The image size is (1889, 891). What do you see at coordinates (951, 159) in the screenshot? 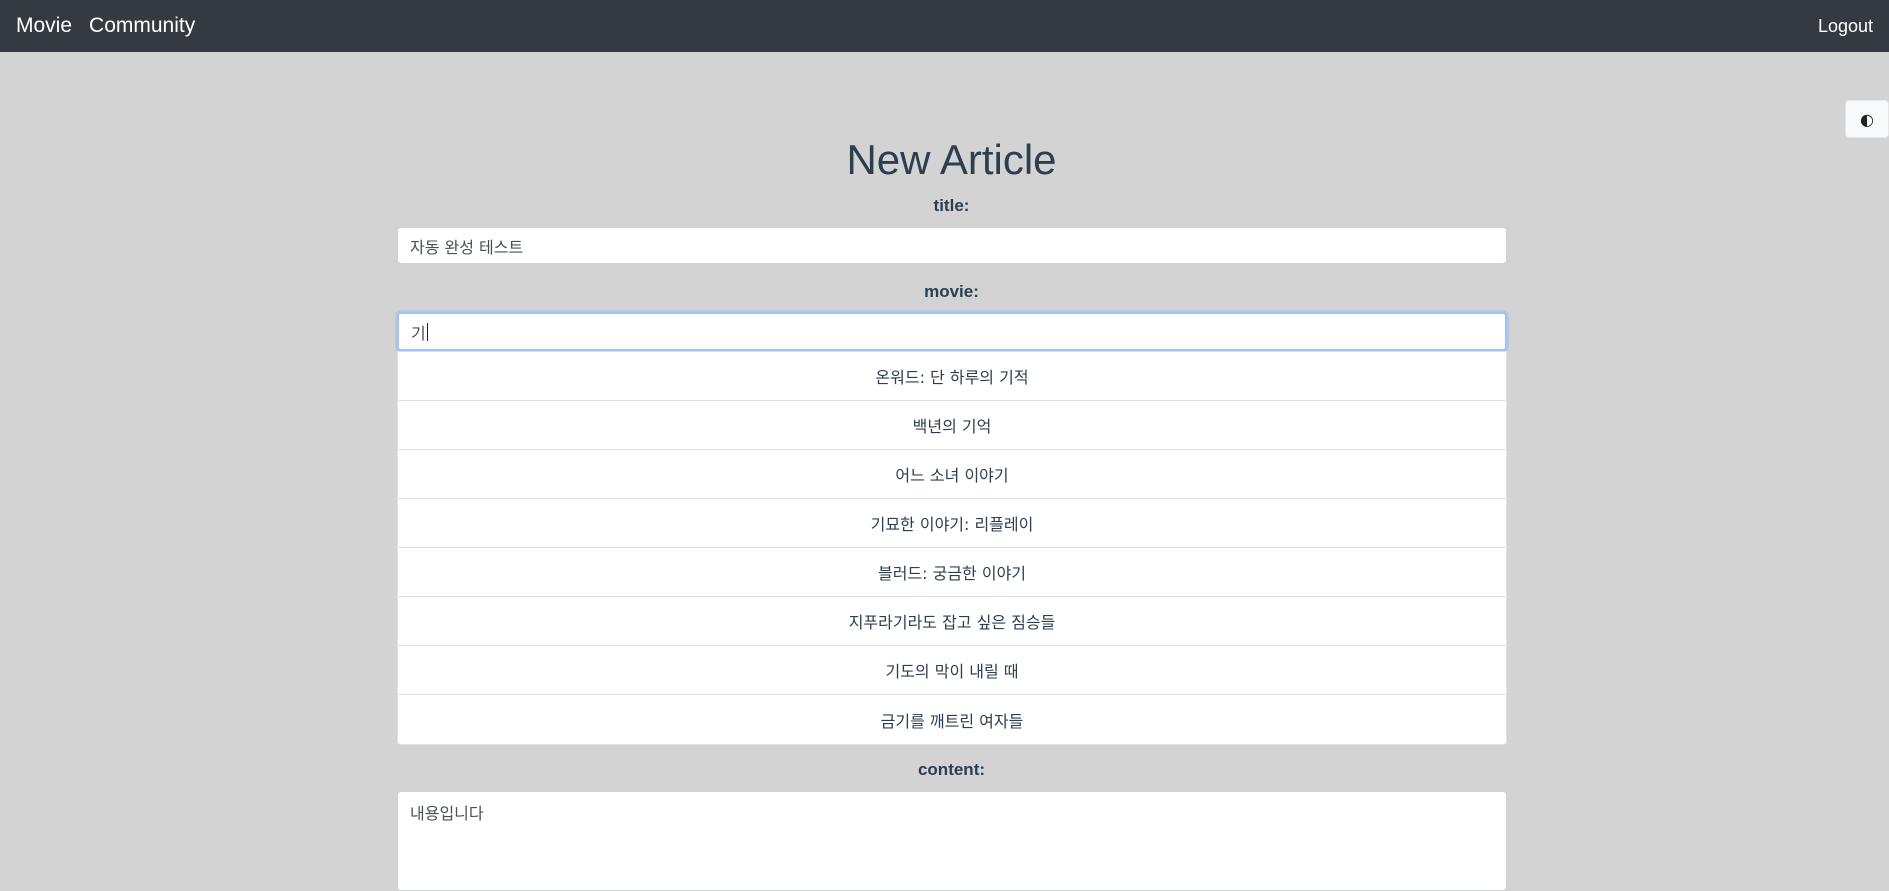
I see `page-title: New Article` at bounding box center [951, 159].